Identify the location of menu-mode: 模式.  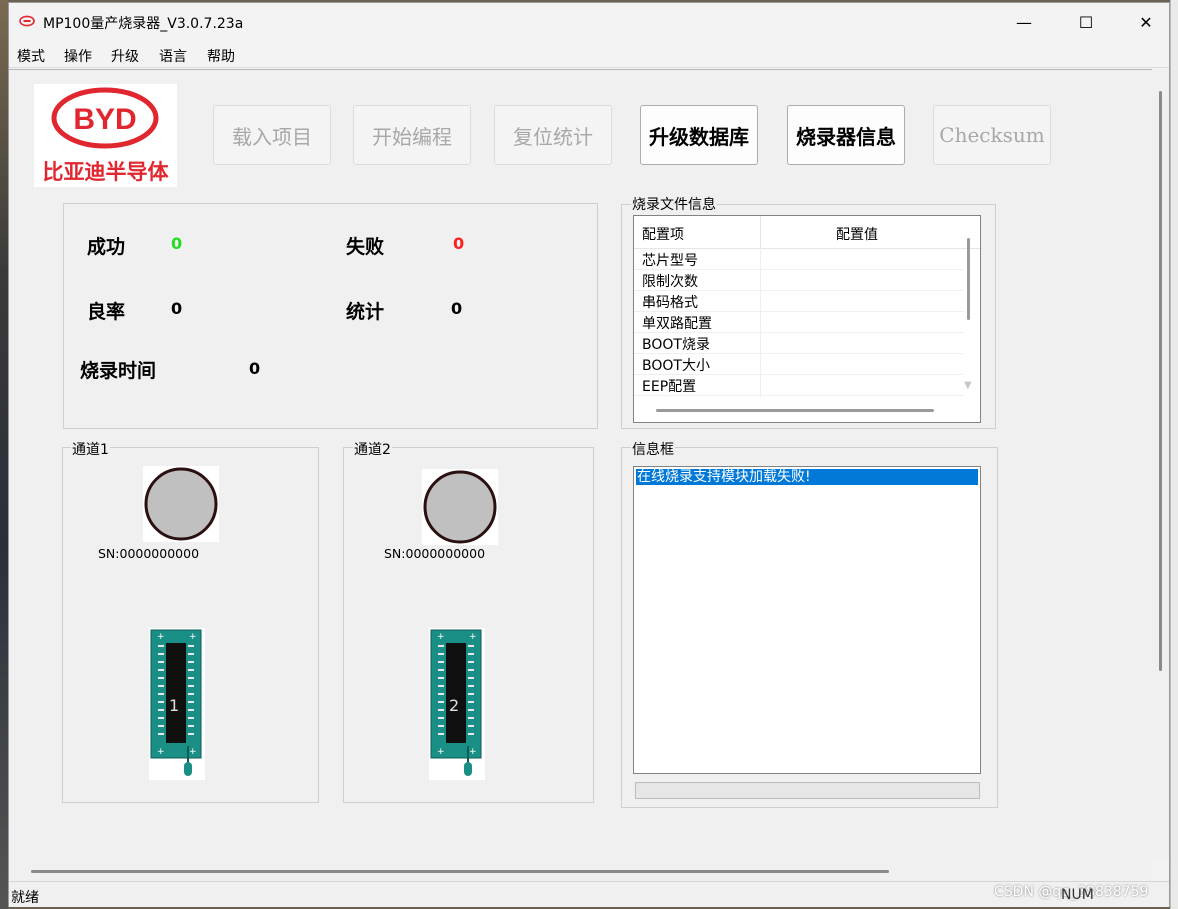
(31, 56).